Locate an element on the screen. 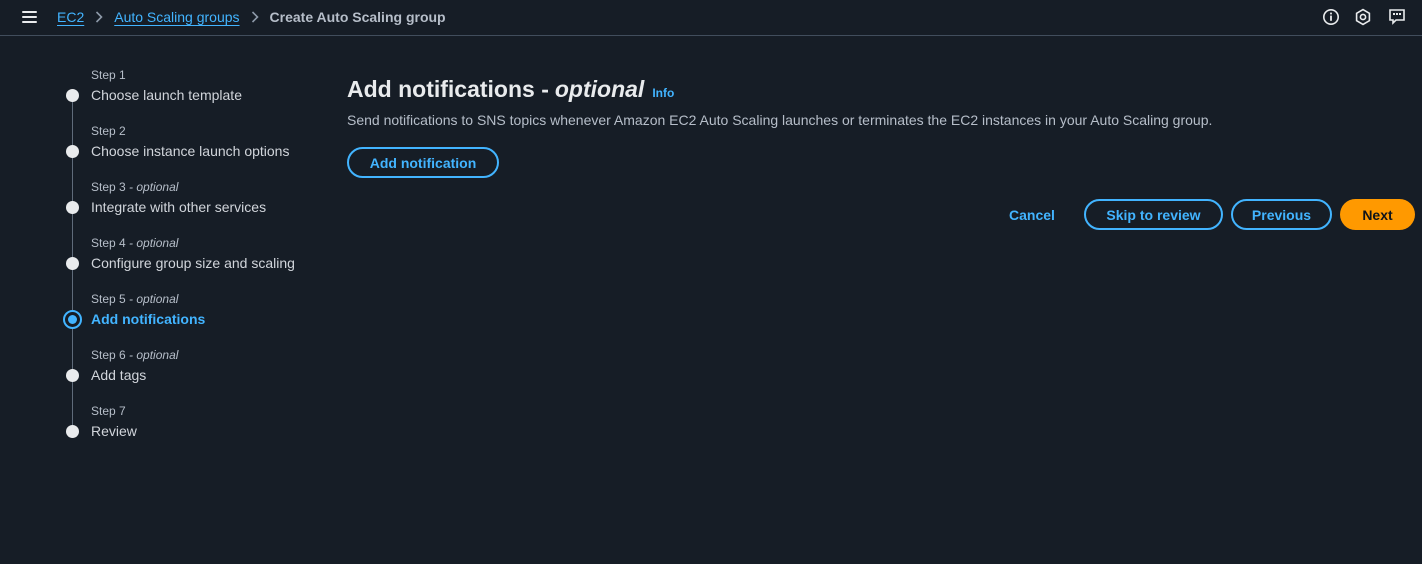 This screenshot has width=1422, height=564. skip-to-review-button: Skip to review is located at coordinates (1153, 214).